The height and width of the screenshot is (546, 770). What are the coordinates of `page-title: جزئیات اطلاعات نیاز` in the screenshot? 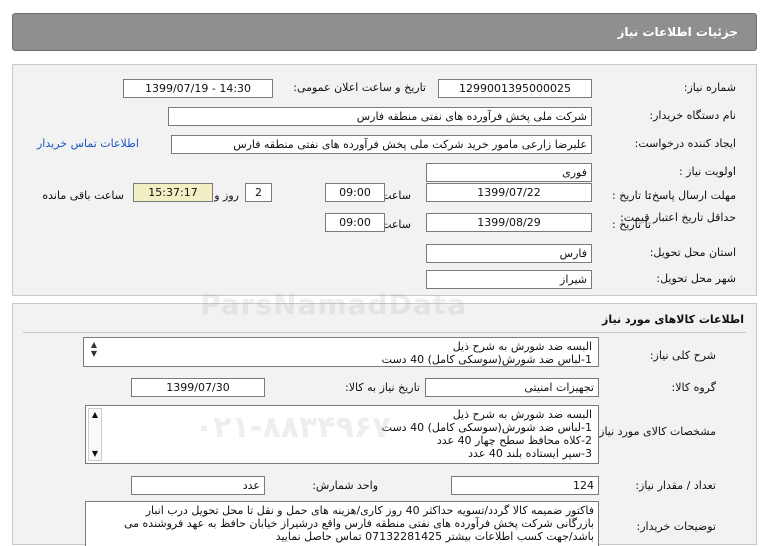 It's located at (677, 32).